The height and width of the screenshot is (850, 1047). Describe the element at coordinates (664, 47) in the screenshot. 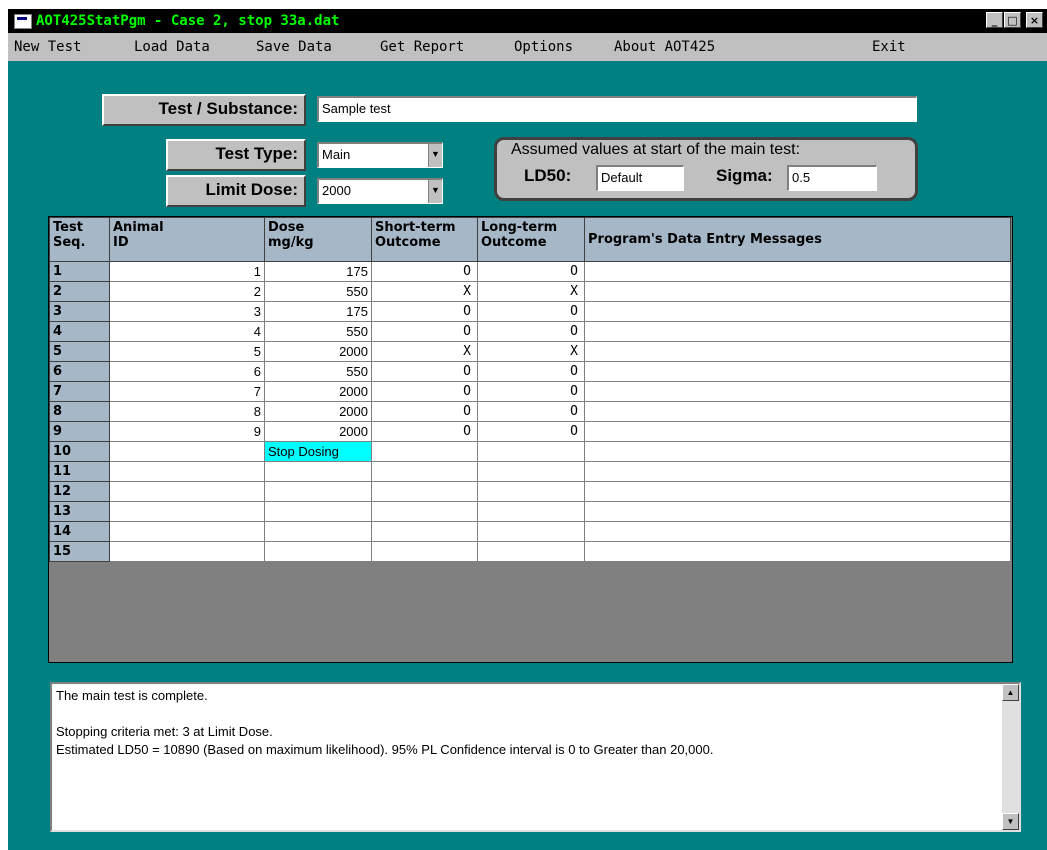

I see `menu-about: About AOT425` at that location.